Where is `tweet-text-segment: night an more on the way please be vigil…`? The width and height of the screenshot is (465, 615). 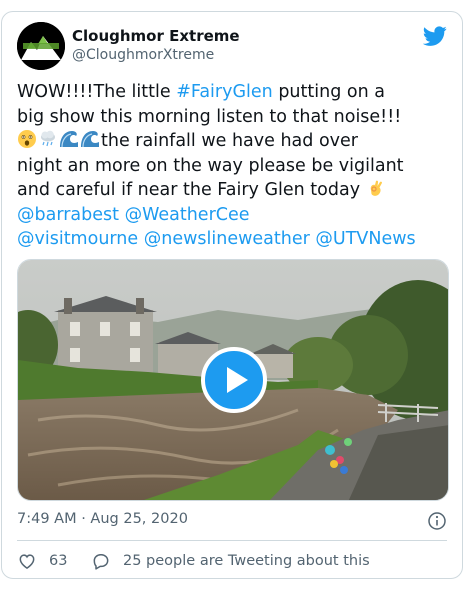 tweet-text-segment: night an more on the way please be vigil… is located at coordinates (210, 165).